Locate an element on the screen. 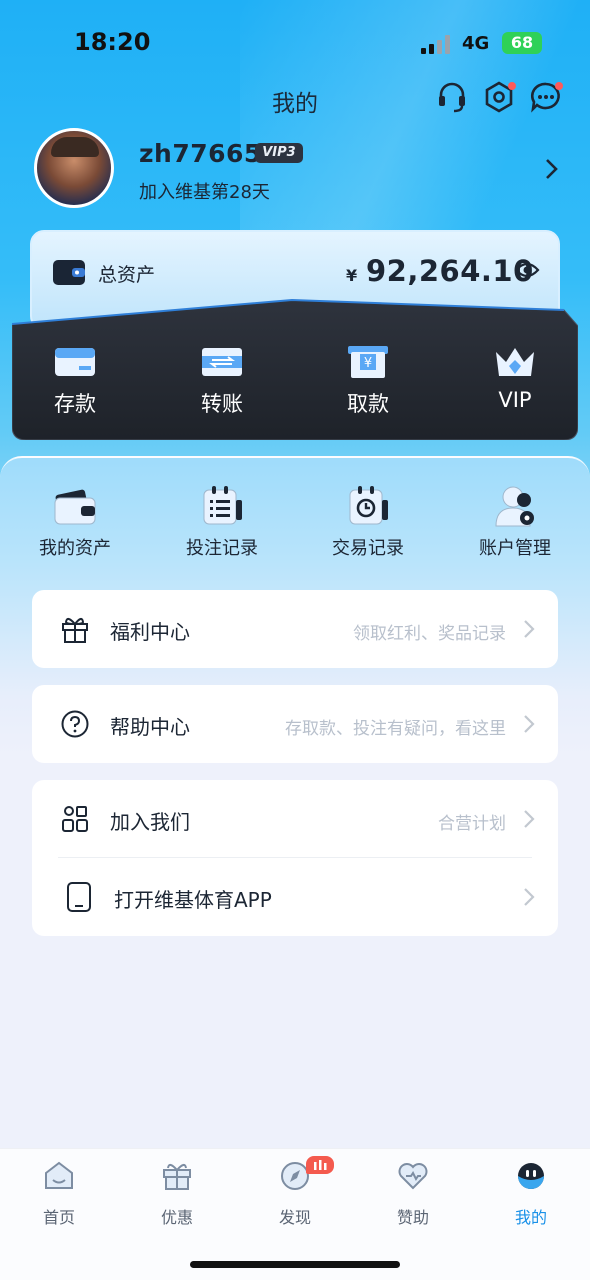 The image size is (590, 1280). welfare-center-title: 福利中心 is located at coordinates (150, 632).